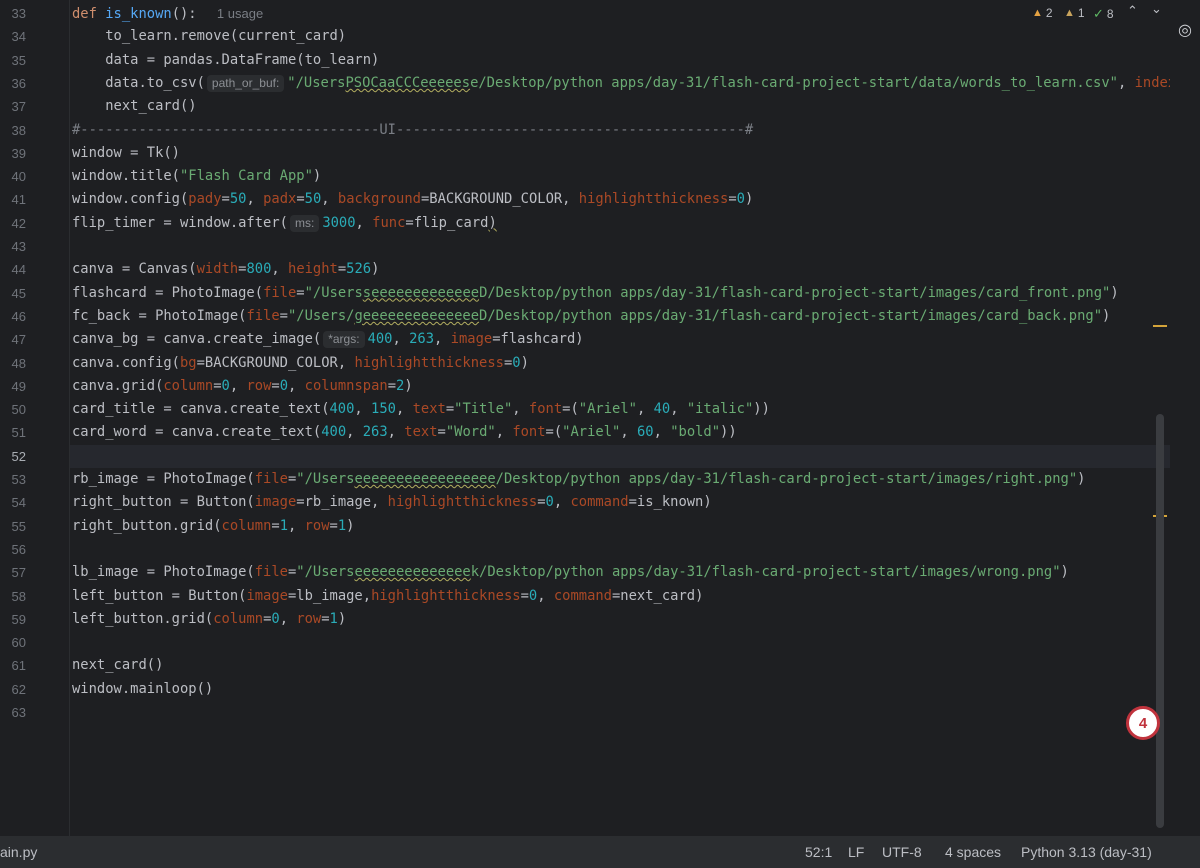 This screenshot has width=1200, height=868. Describe the element at coordinates (18, 316) in the screenshot. I see `line-number: 46` at that location.